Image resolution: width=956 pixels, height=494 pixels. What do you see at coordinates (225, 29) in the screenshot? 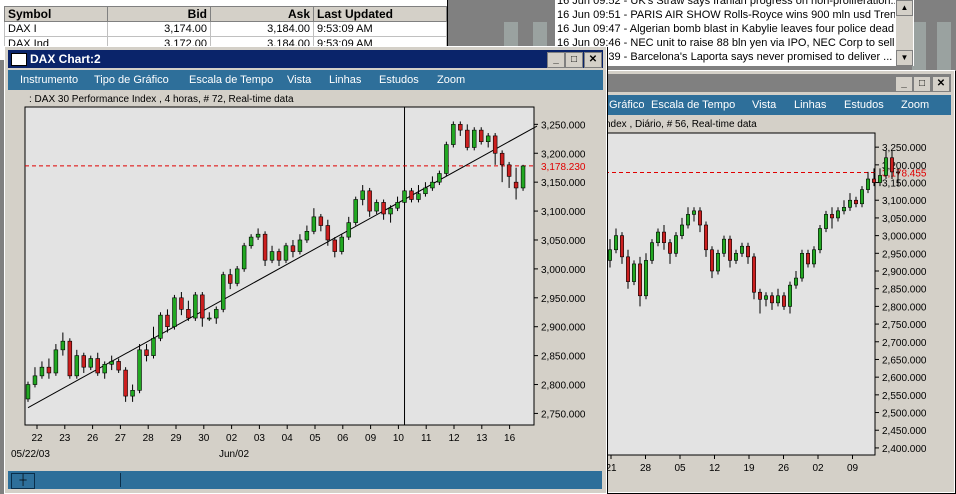
I see `table-row: DAX I 3,174.00 3,184.00 9:53:09 AM` at bounding box center [225, 29].